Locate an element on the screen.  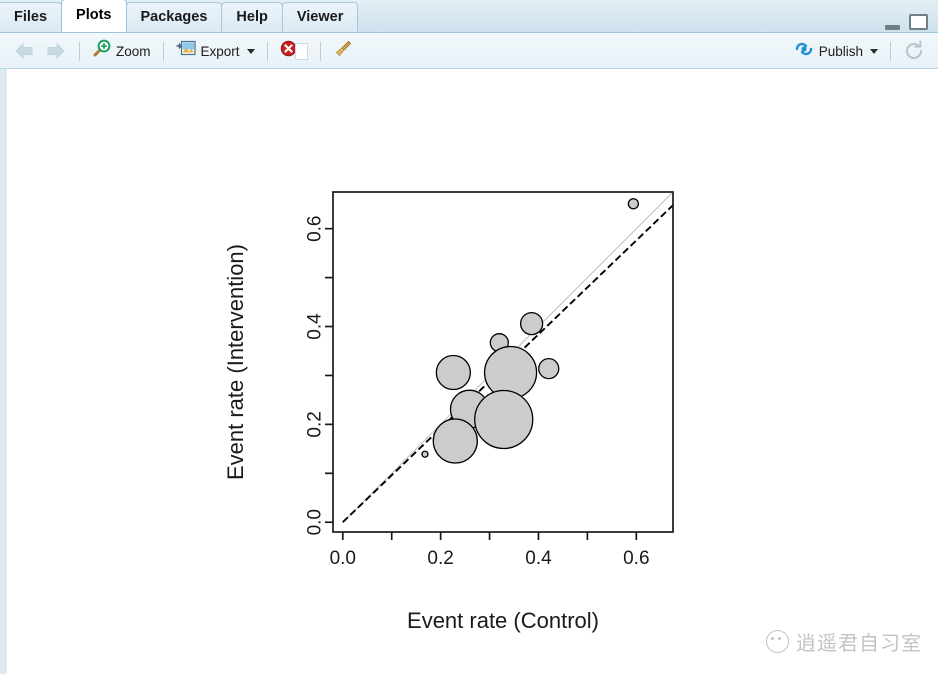
export-button: Export is located at coordinates (215, 51).